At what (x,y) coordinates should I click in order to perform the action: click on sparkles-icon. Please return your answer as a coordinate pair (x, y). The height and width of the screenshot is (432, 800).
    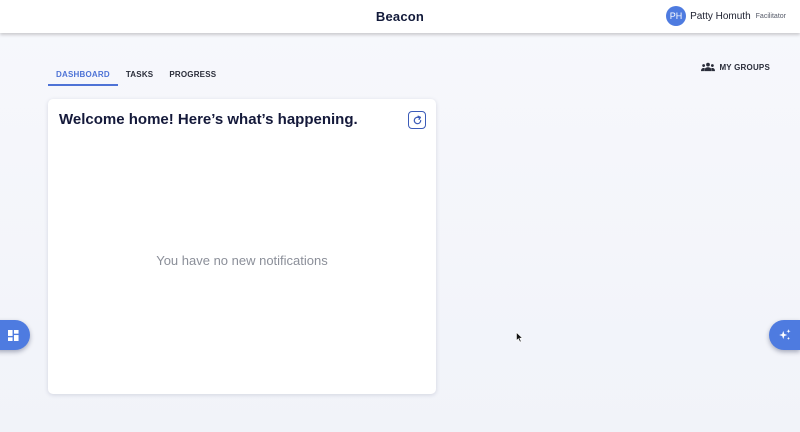
    Looking at the image, I should click on (784, 335).